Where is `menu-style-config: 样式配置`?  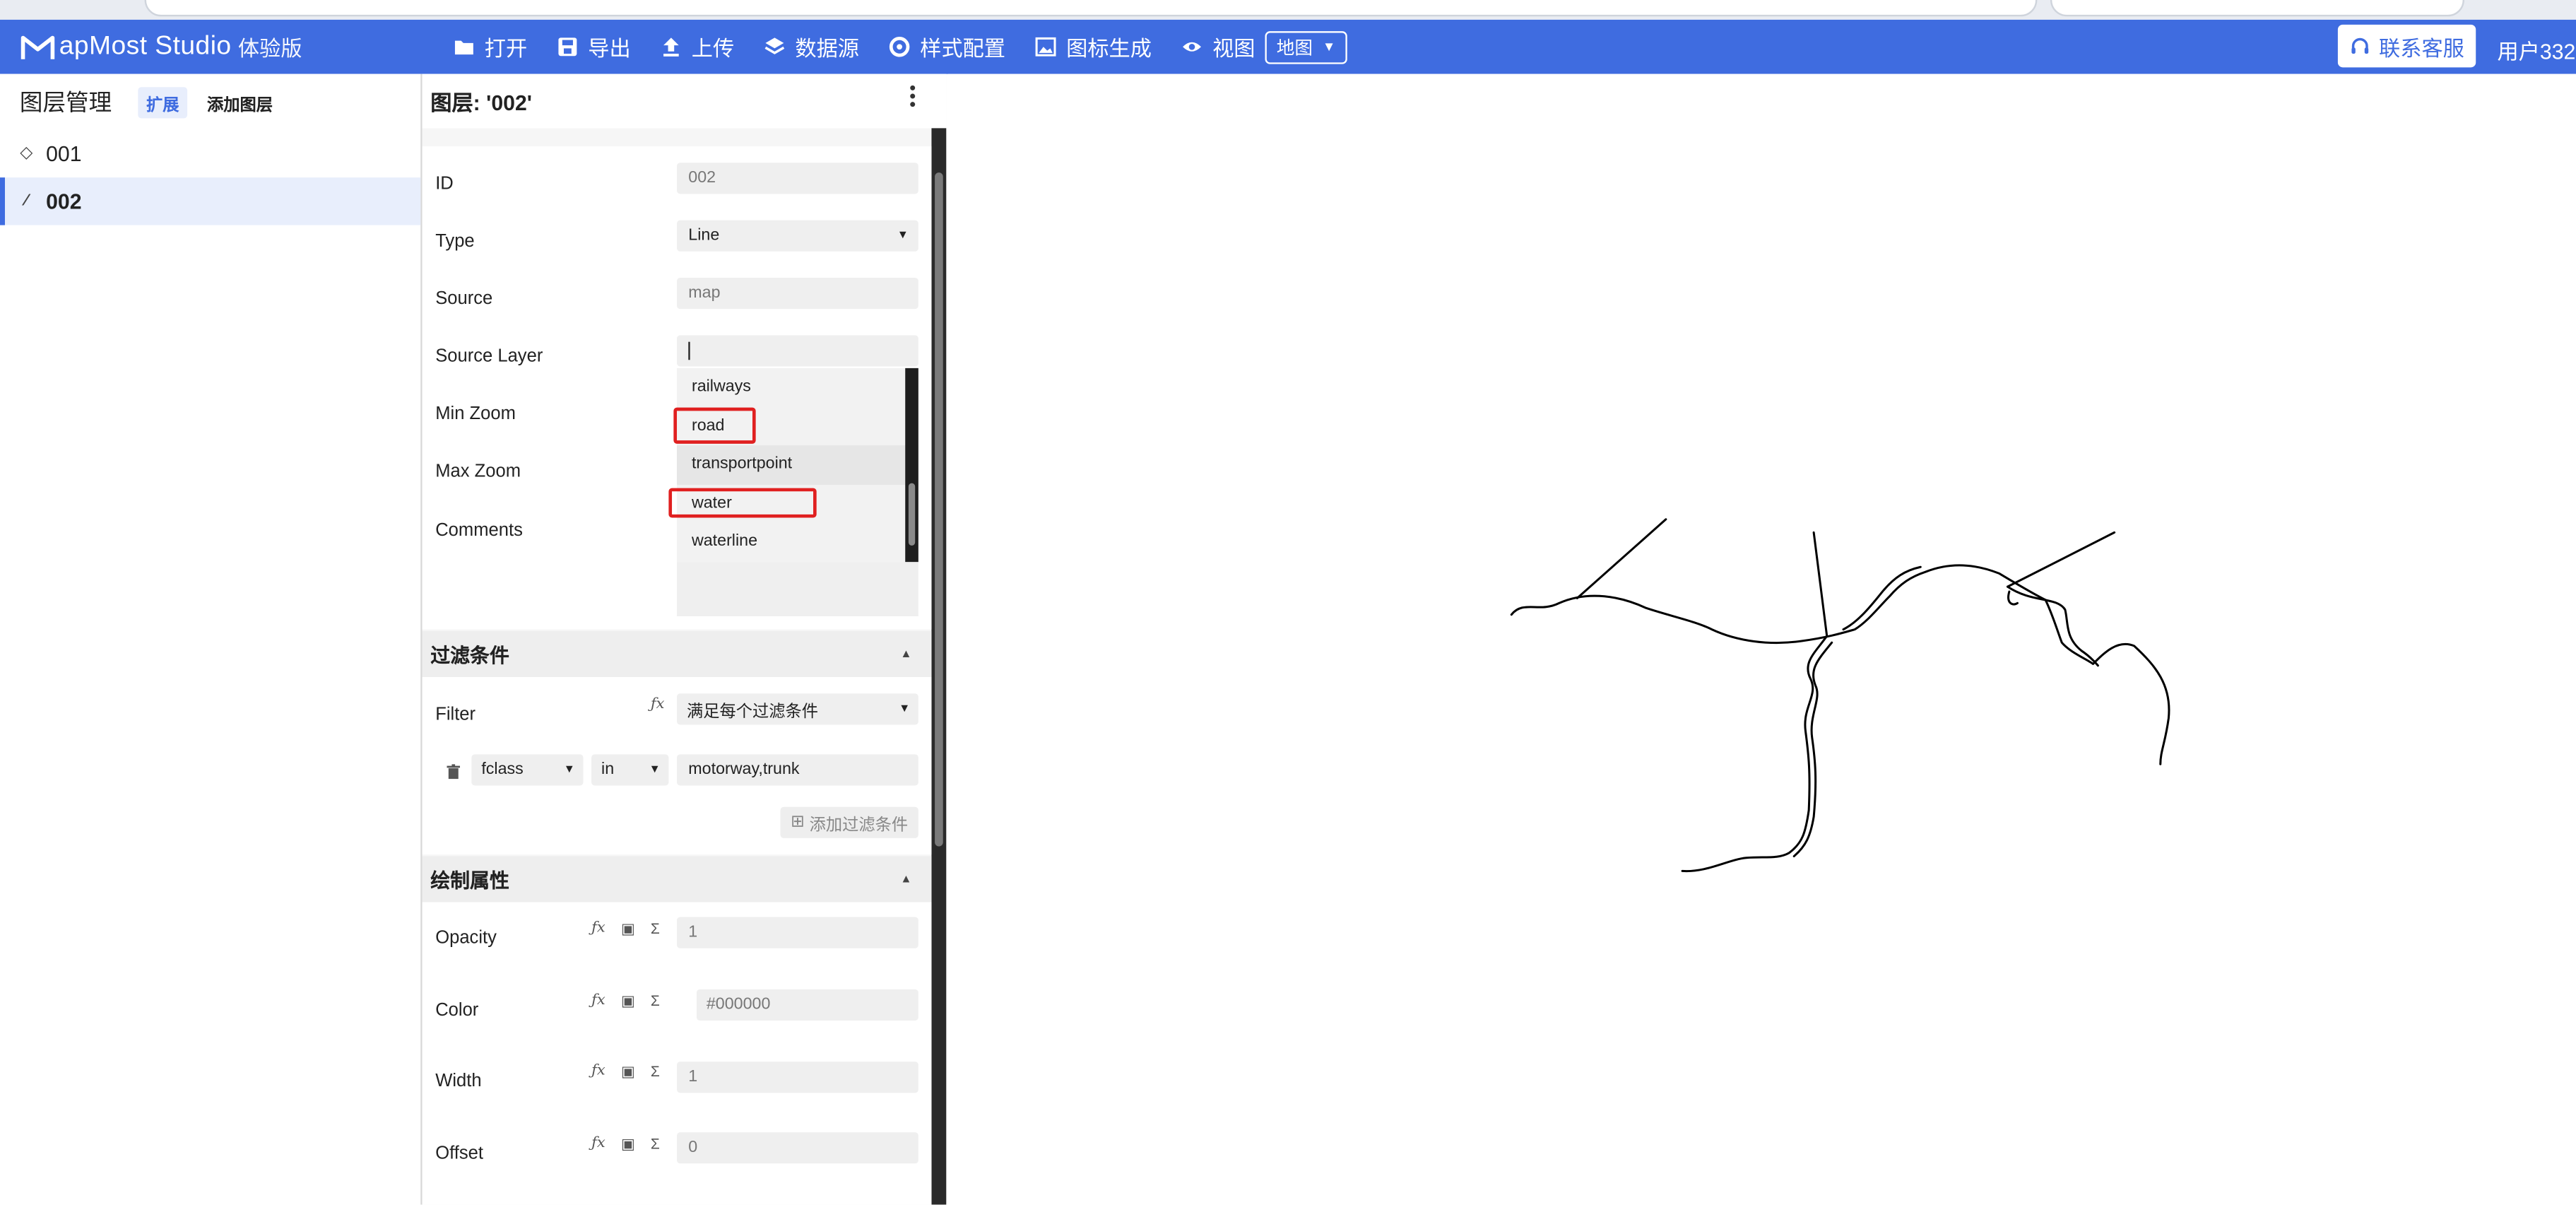
menu-style-config: 样式配置 is located at coordinates (947, 47).